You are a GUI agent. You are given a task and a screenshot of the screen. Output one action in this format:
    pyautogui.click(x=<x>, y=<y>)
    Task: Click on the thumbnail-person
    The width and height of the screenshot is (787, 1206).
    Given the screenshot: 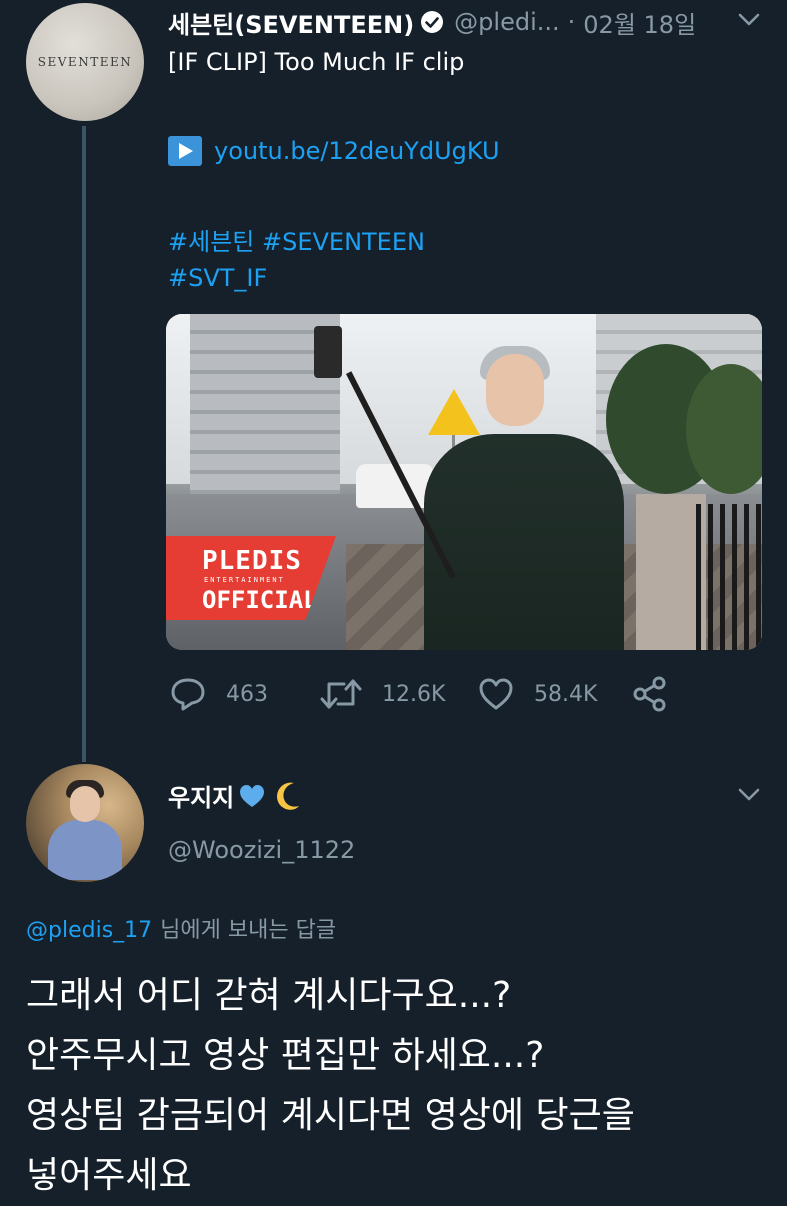 What is the action you would take?
    pyautogui.click(x=524, y=542)
    